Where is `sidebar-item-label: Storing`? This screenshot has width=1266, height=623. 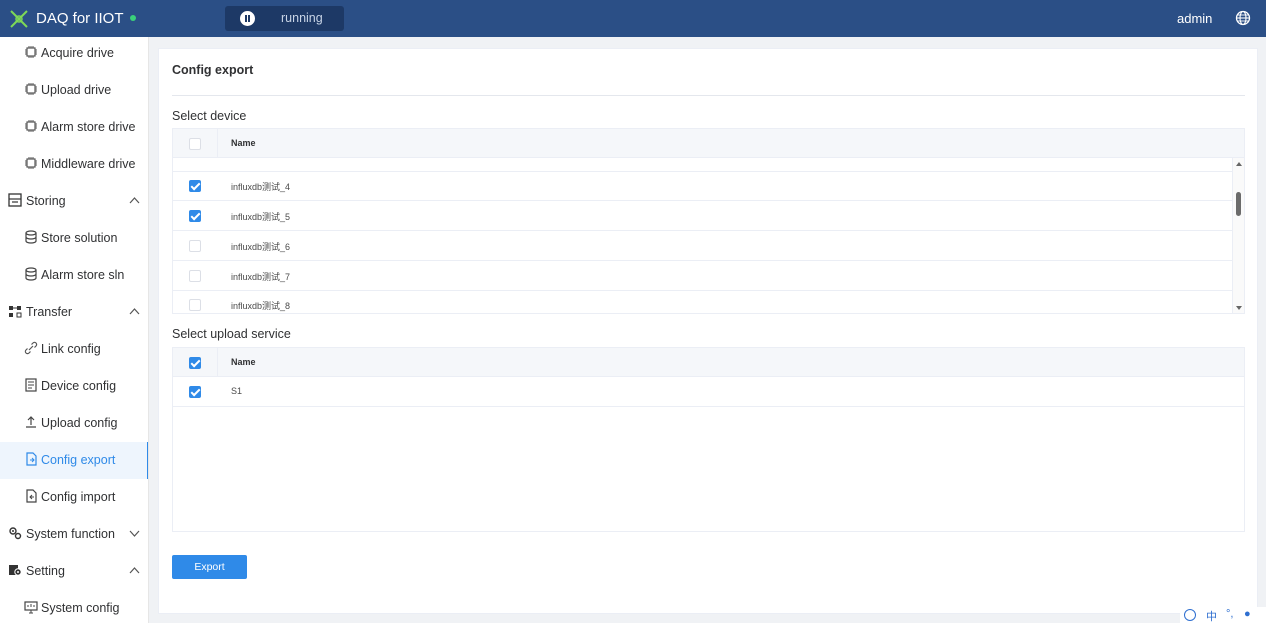 sidebar-item-label: Storing is located at coordinates (46, 201).